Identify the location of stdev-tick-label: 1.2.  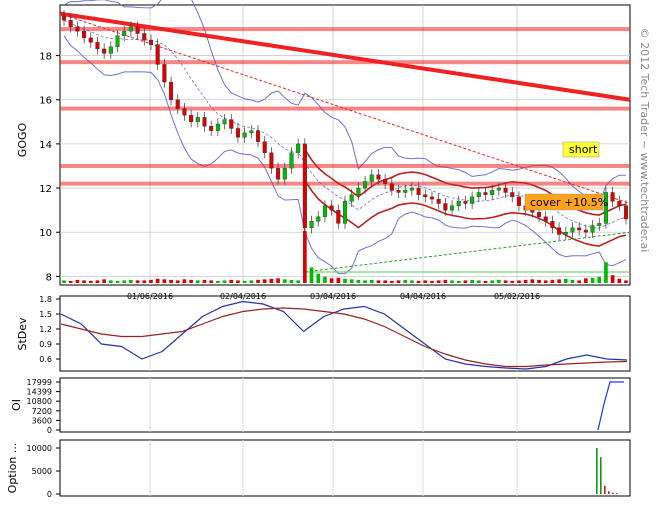
(45, 329).